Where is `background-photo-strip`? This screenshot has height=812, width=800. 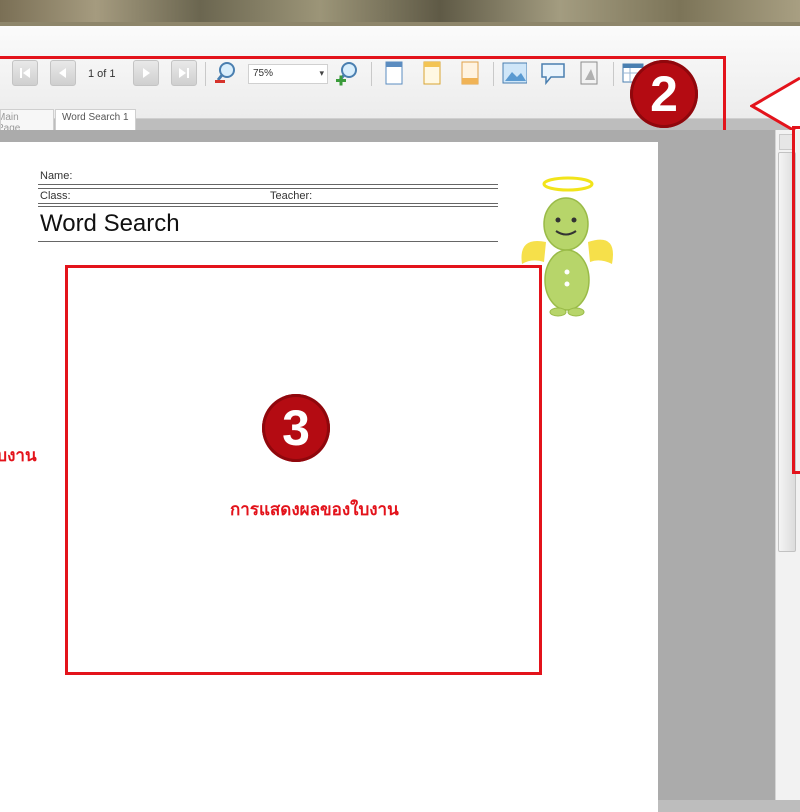 background-photo-strip is located at coordinates (400, 13).